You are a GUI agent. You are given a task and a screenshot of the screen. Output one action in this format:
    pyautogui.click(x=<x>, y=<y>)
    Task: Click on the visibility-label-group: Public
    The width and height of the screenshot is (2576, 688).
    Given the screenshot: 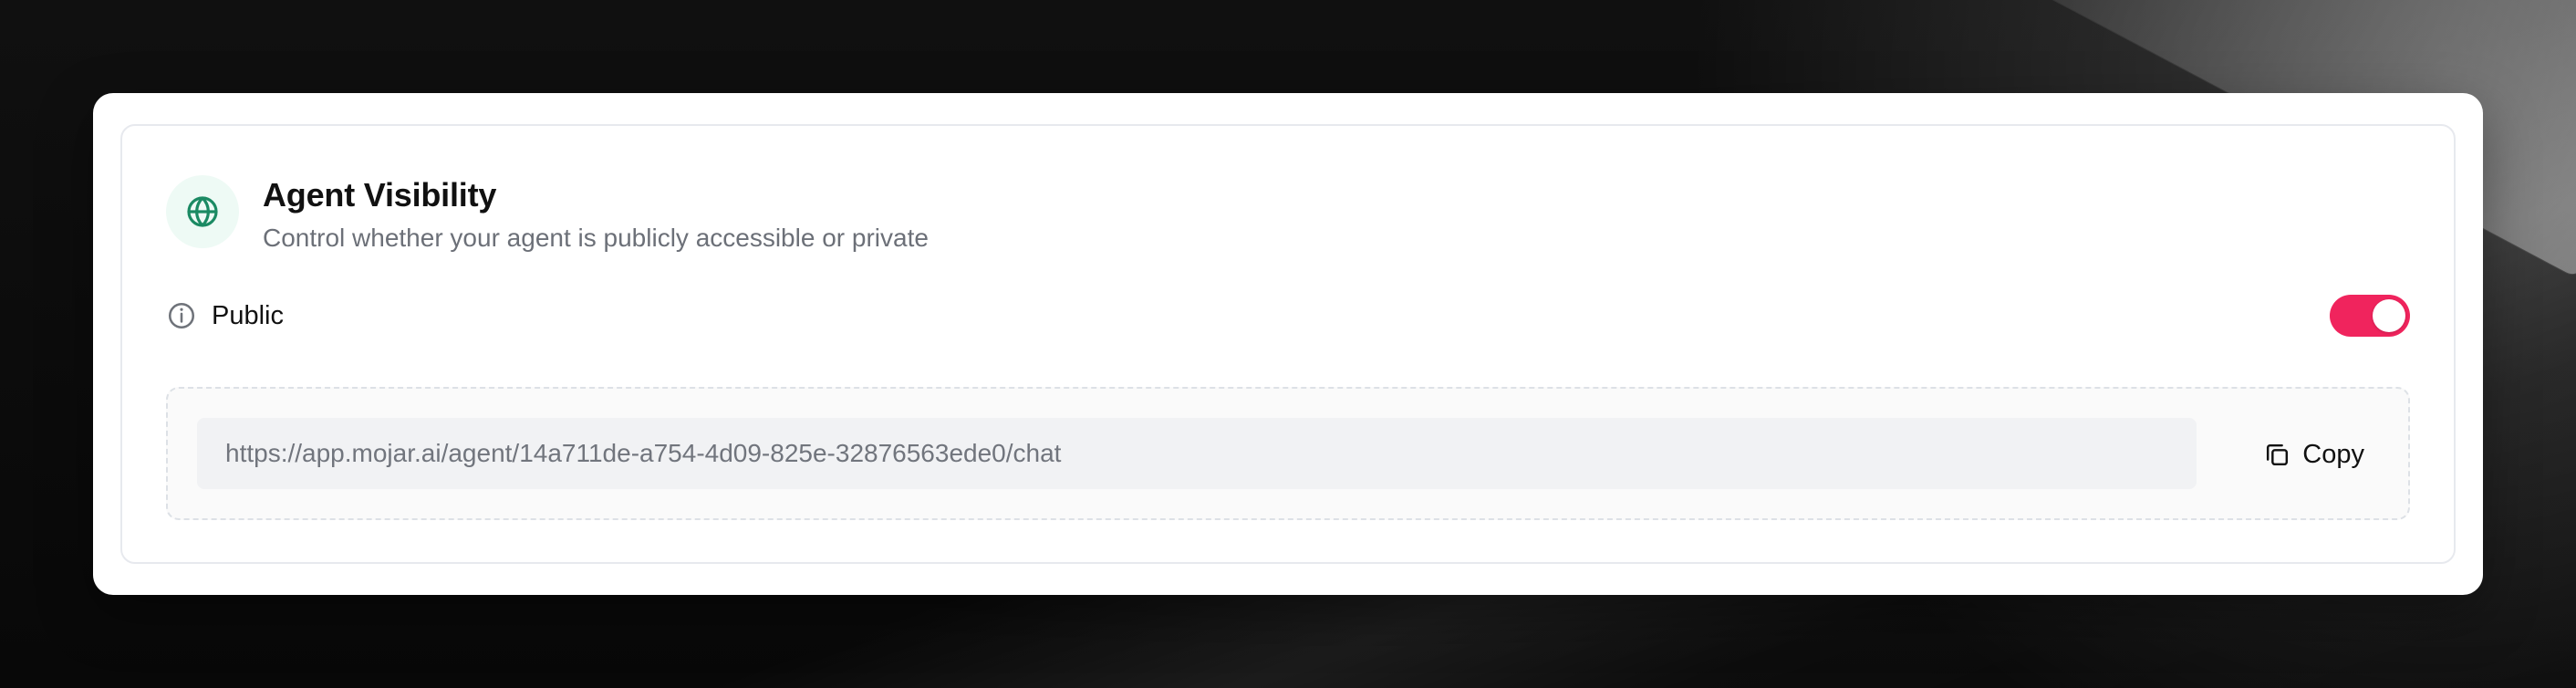 What is the action you would take?
    pyautogui.click(x=225, y=315)
    